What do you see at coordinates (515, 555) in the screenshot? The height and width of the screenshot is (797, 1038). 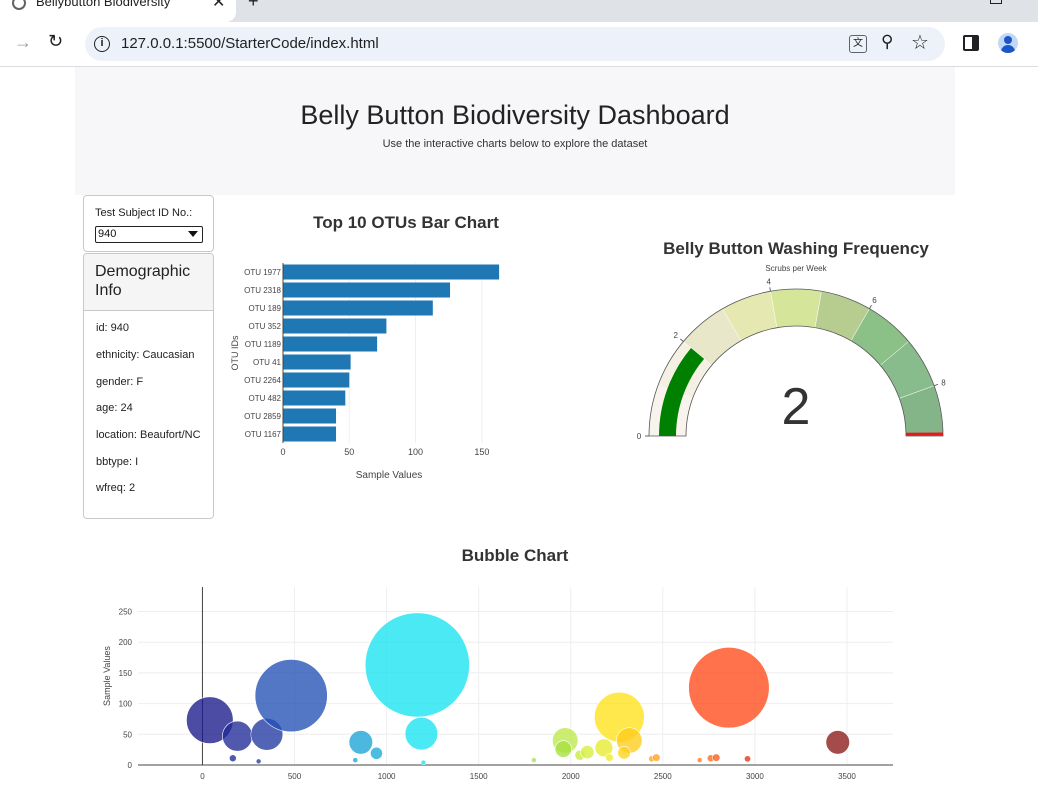 I see `bubble-chart-title: Bubble Chart` at bounding box center [515, 555].